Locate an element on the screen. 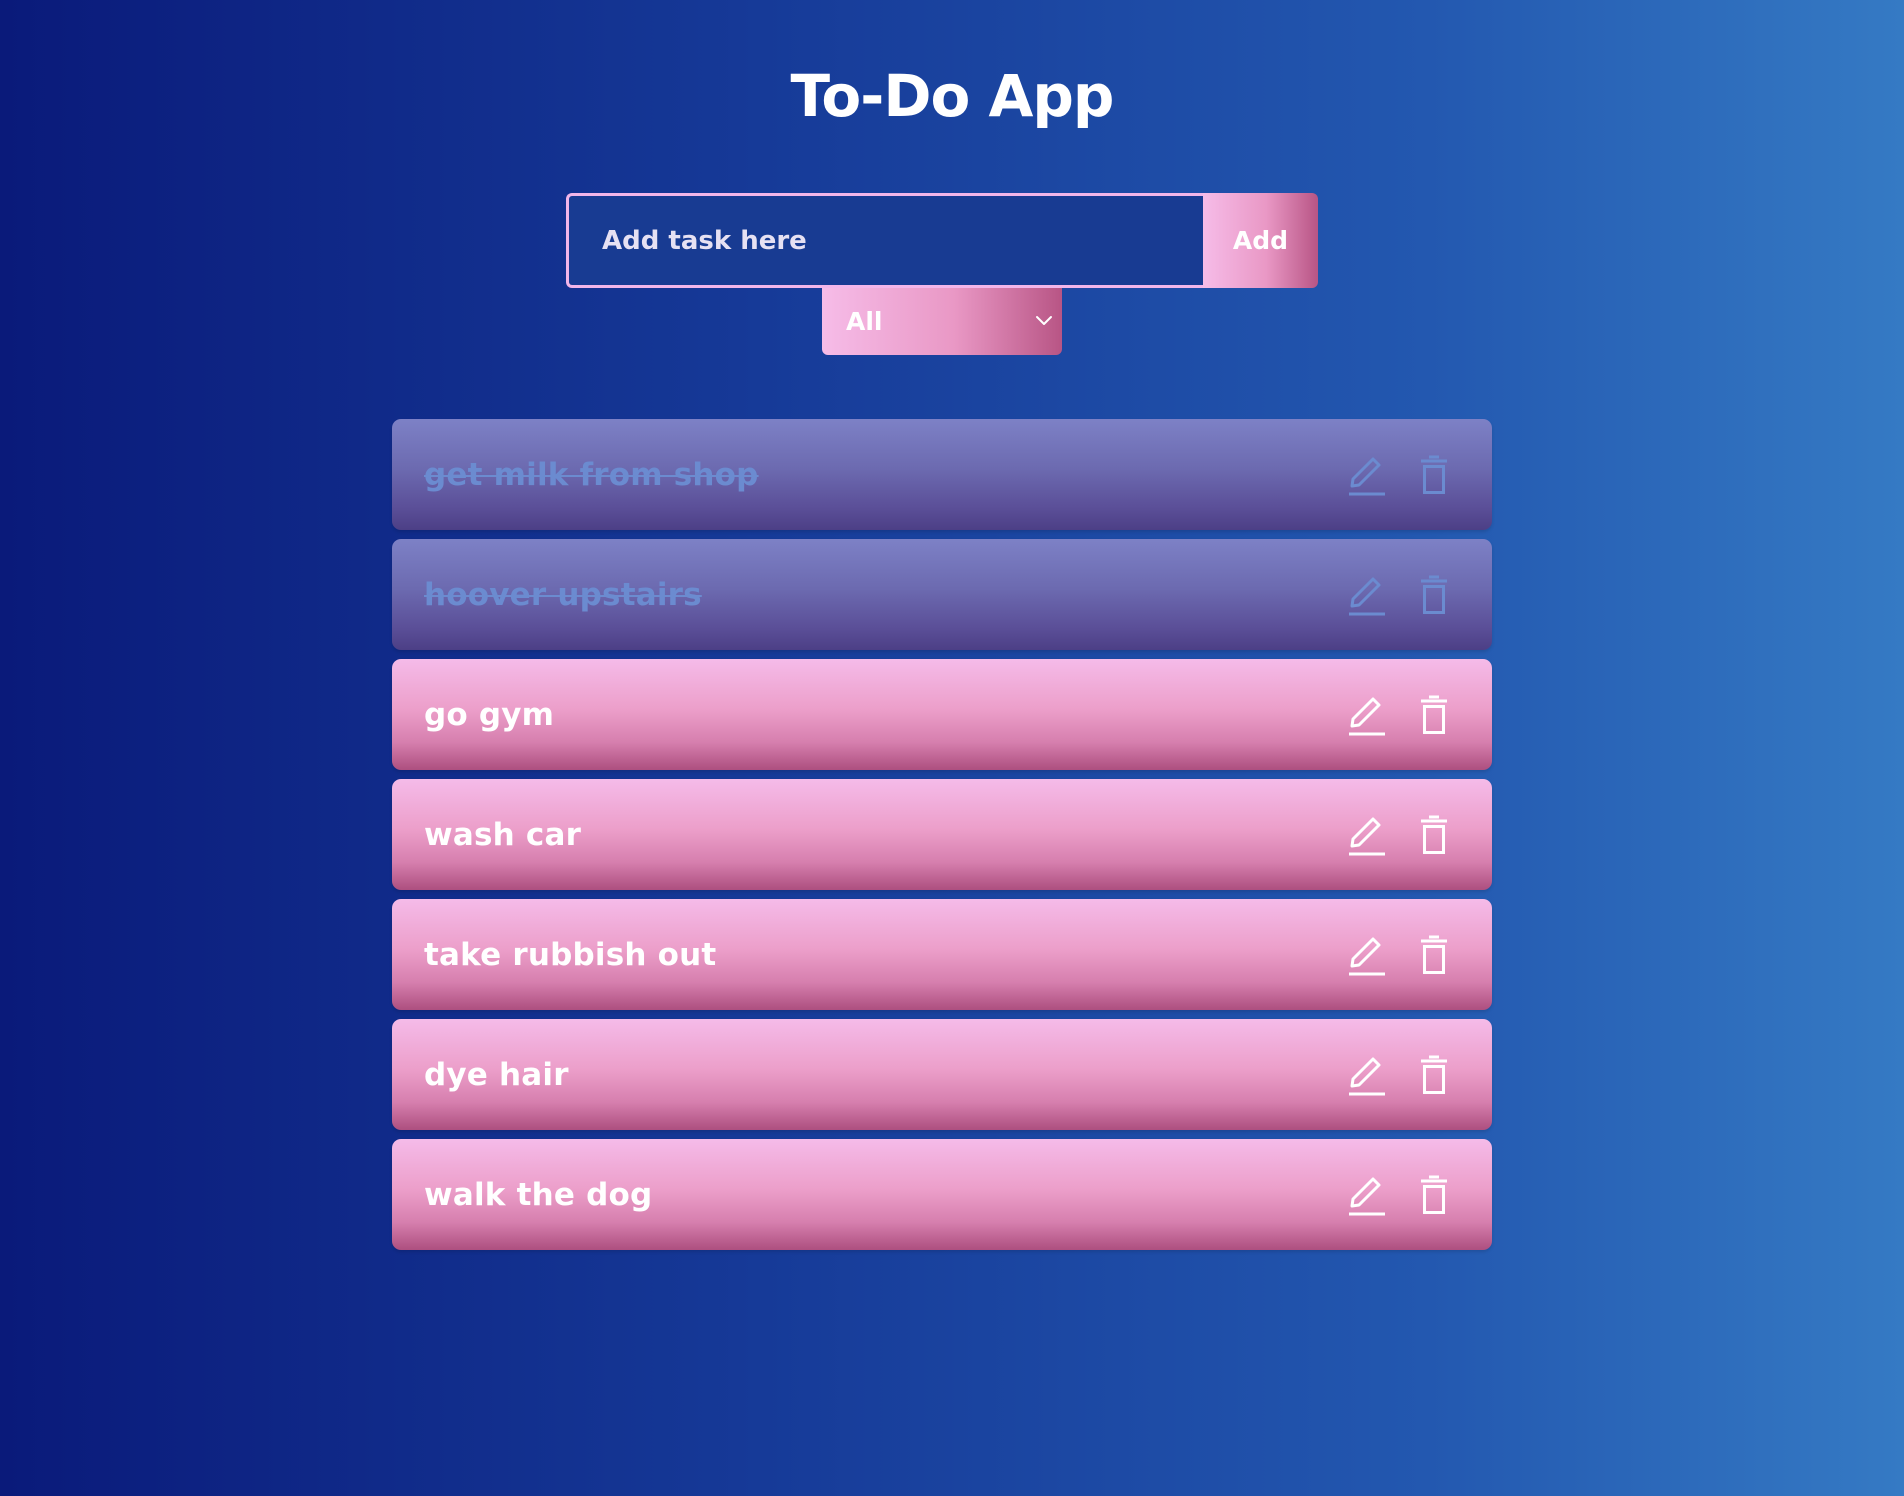  filter-select: All is located at coordinates (942, 321).